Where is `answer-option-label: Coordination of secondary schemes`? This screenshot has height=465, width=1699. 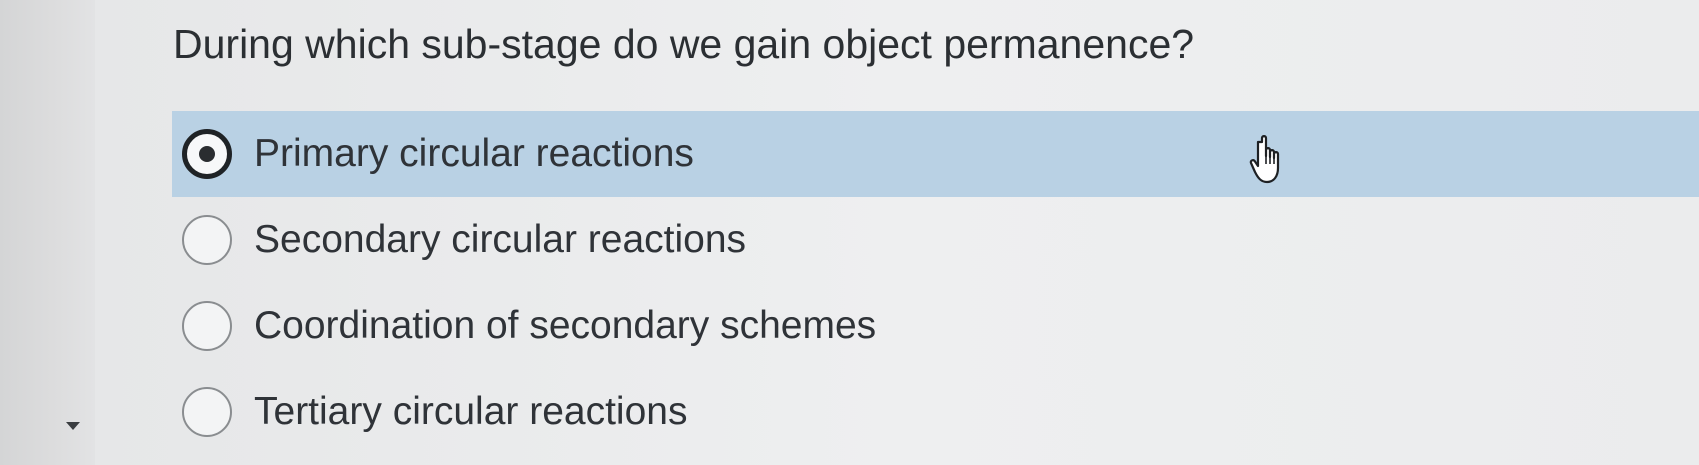
answer-option-label: Coordination of secondary schemes is located at coordinates (565, 325).